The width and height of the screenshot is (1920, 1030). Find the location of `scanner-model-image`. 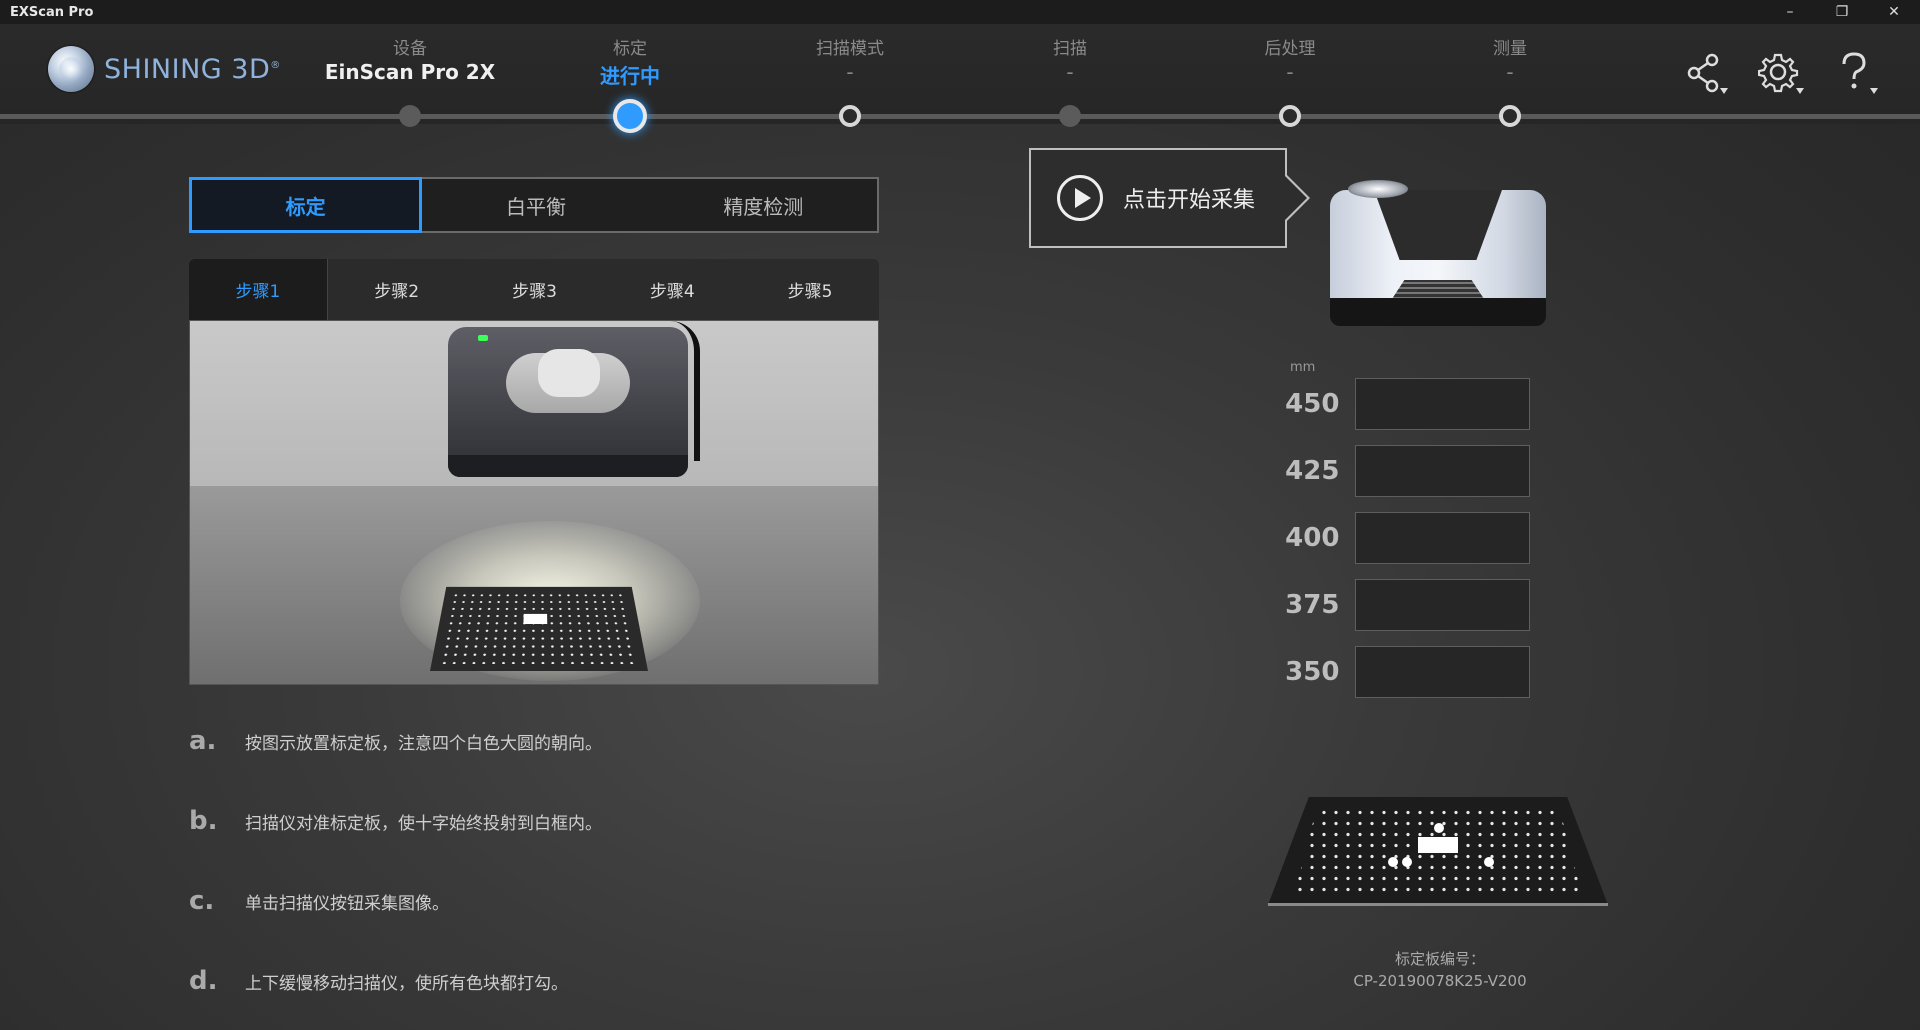

scanner-model-image is located at coordinates (1438, 255).